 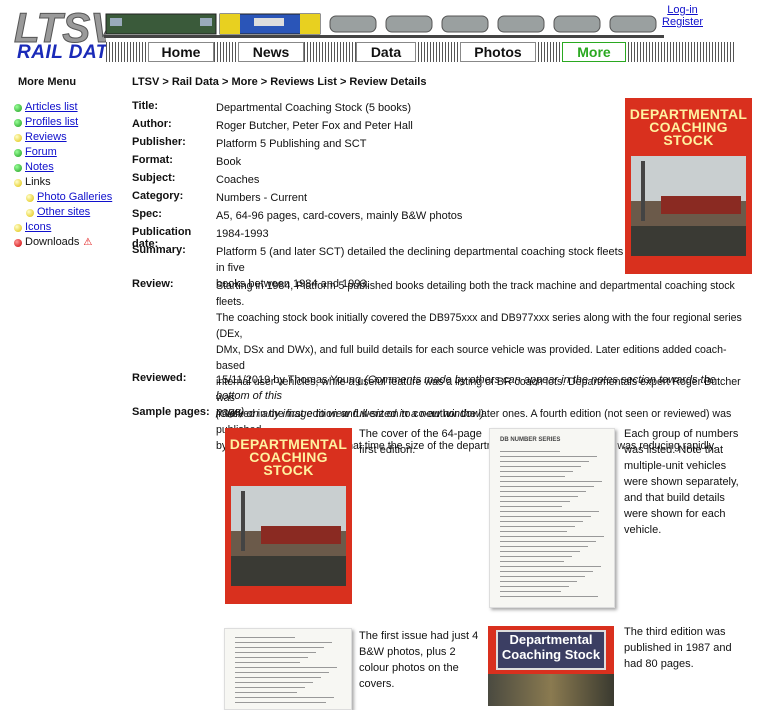 I want to click on tab-photos: Photos, so click(x=498, y=52).